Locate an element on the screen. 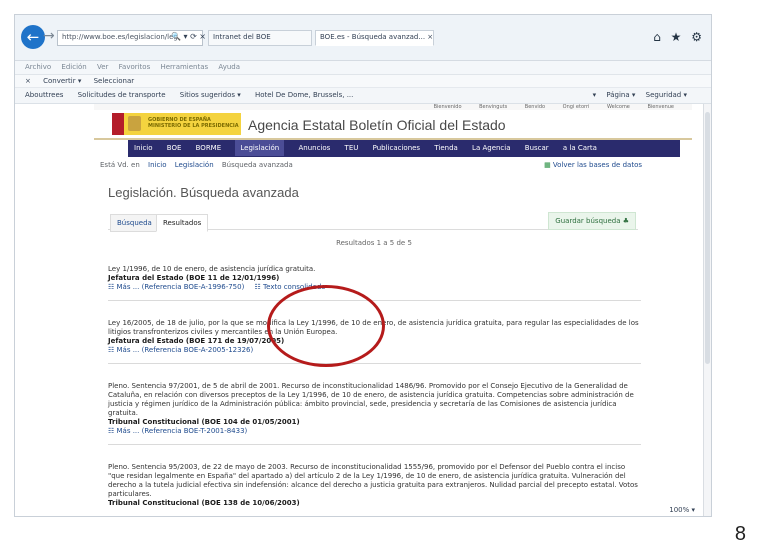 The width and height of the screenshot is (780, 540). menu-file: Archivo is located at coordinates (38, 67).